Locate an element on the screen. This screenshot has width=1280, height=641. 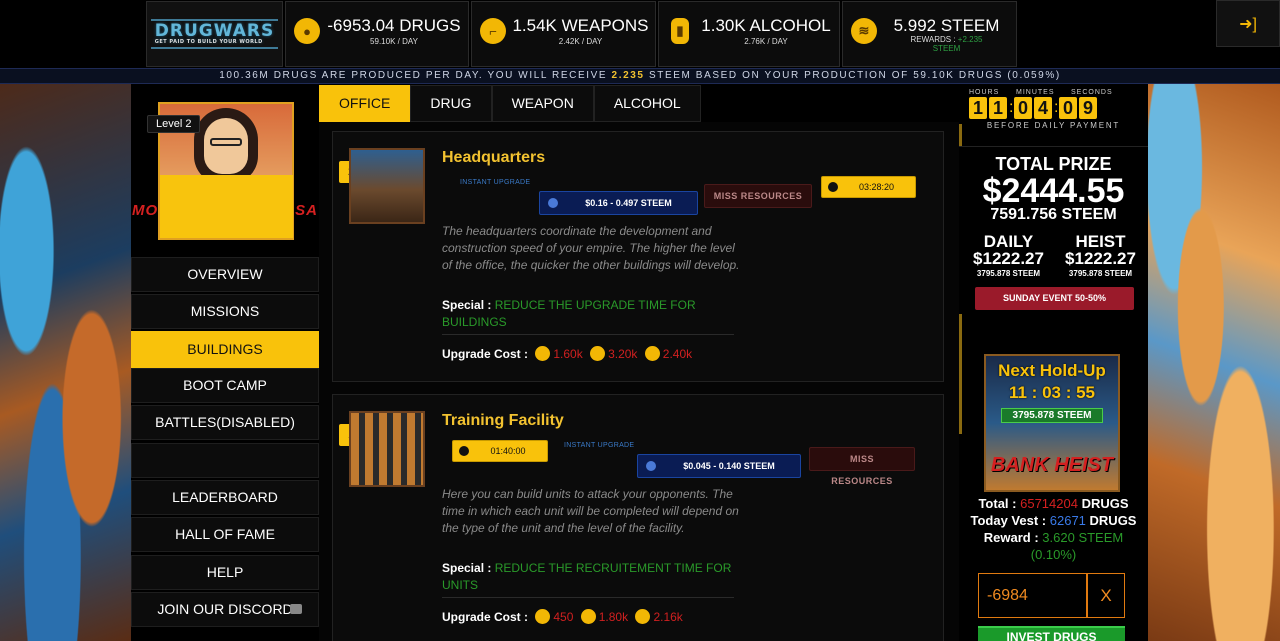
seconds-label: SECONDS is located at coordinates (1092, 92).